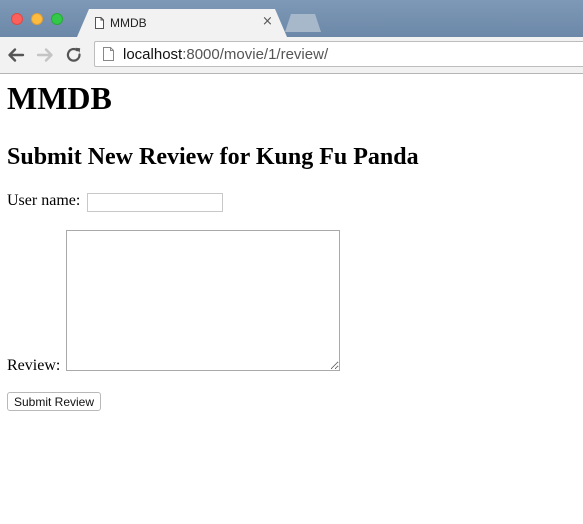  Describe the element at coordinates (108, 54) in the screenshot. I see `page-icon` at that location.